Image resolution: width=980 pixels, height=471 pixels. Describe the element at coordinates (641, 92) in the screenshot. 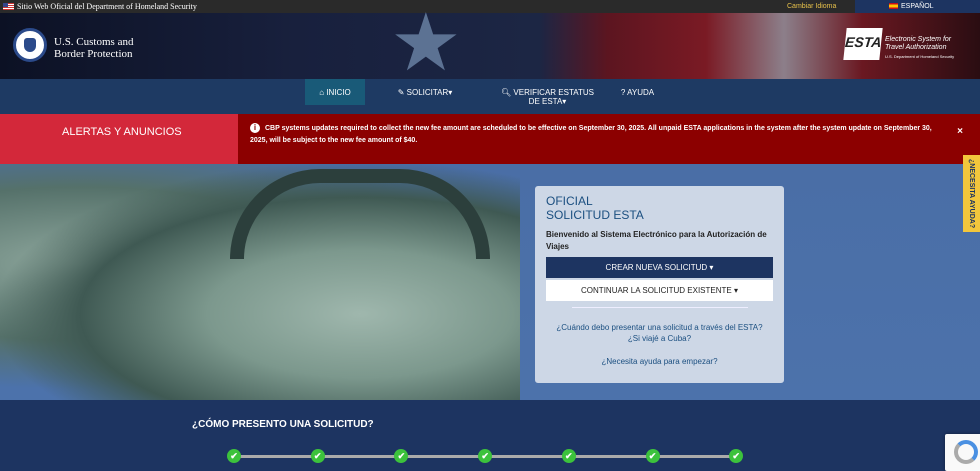

I see `nav-label: Ayuda` at that location.